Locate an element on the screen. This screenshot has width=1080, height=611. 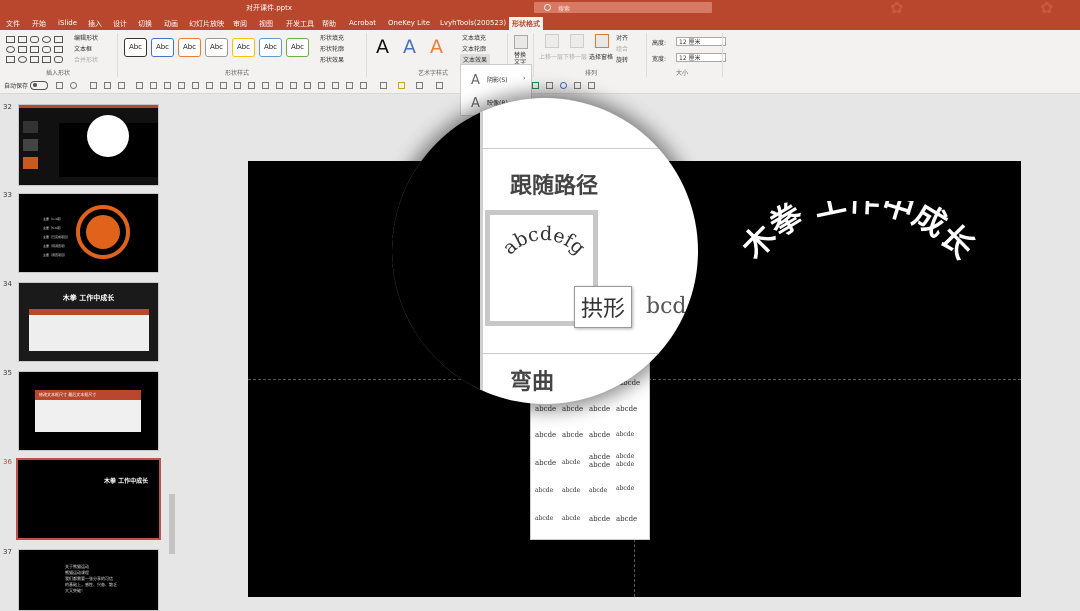
height-field: 12 厘米 is located at coordinates (701, 41).